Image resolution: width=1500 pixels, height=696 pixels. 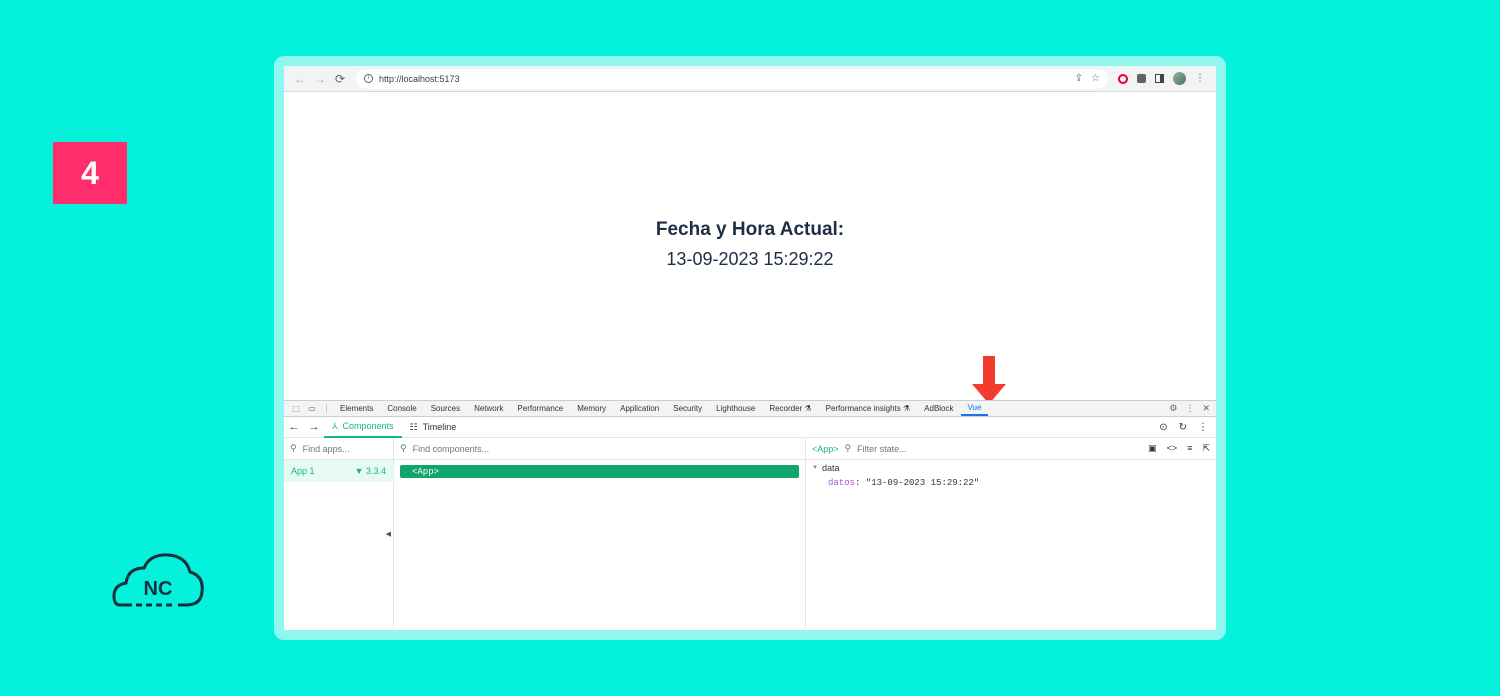 What do you see at coordinates (842, 483) in the screenshot?
I see `property-key: datos` at bounding box center [842, 483].